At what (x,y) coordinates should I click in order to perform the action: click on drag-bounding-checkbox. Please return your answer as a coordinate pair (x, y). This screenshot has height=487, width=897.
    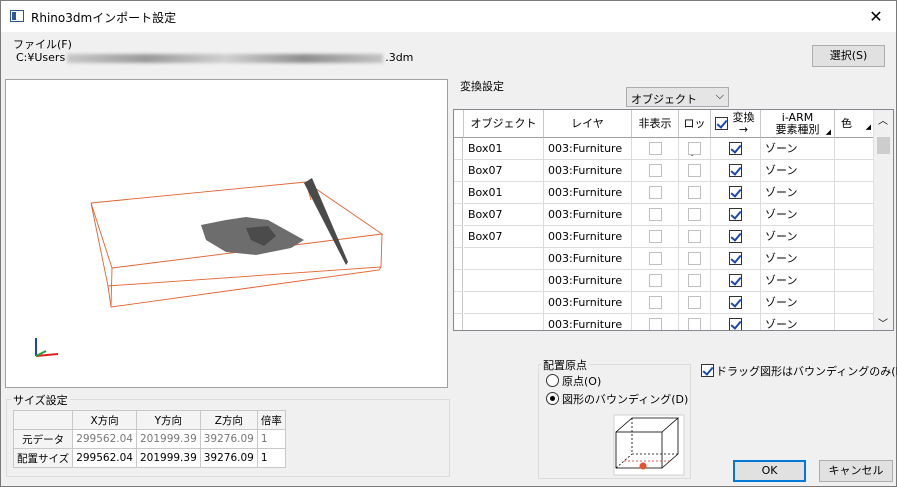
    Looking at the image, I should click on (707, 370).